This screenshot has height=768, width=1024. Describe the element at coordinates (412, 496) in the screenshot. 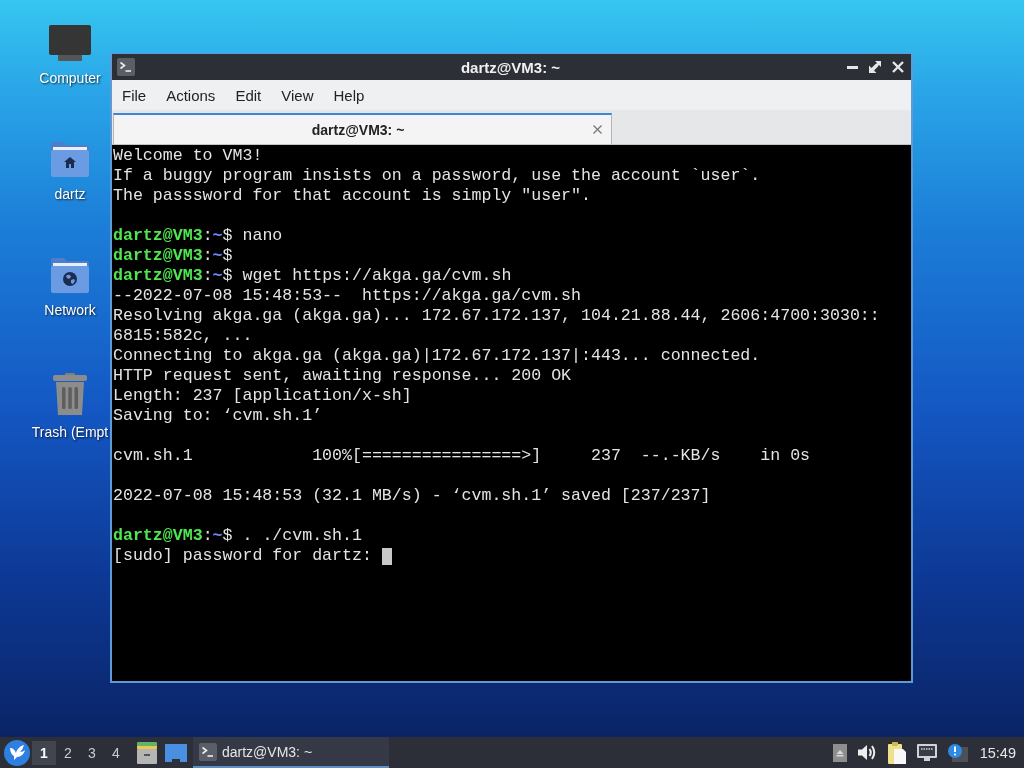

I see `terminal-line: 2022-07-08 15:48:53 (32.1 MB/s) - ‘cvm.sh.1’ saved [237/237]` at that location.